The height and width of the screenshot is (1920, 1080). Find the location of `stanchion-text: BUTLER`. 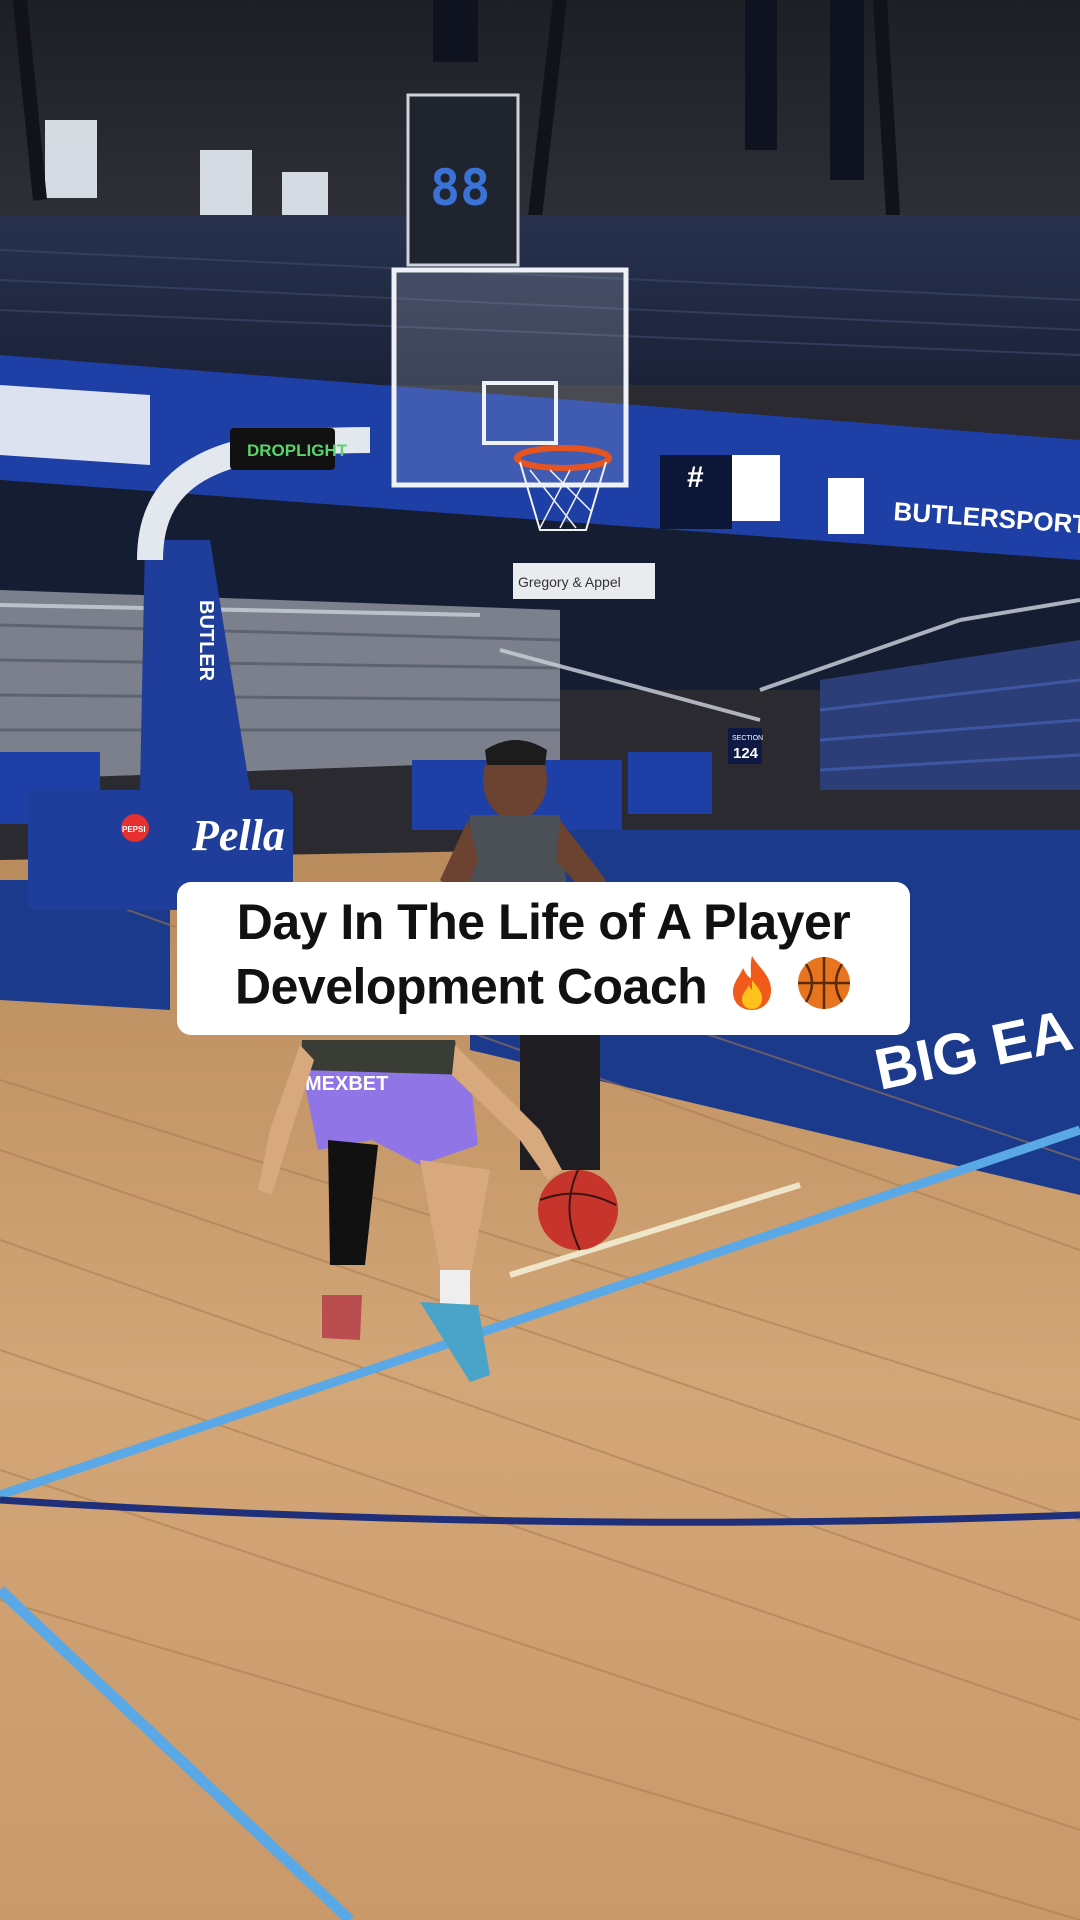

stanchion-text: BUTLER is located at coordinates (206, 641).